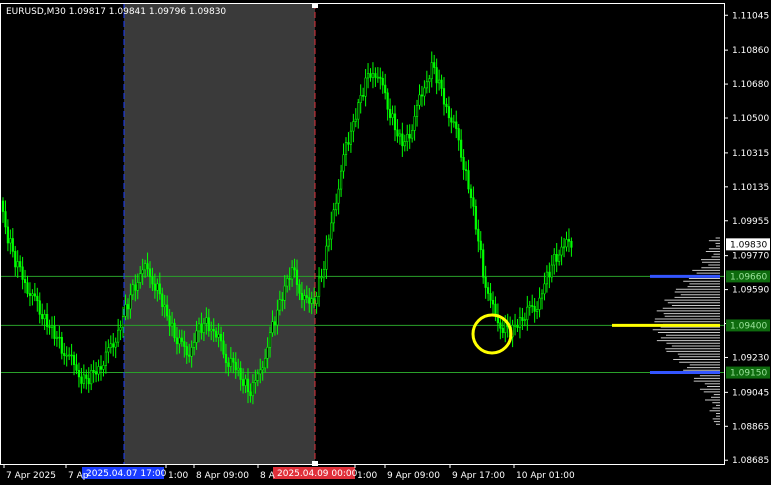  Describe the element at coordinates (750, 119) in the screenshot. I see `price-tick-label: 1.10500` at that location.